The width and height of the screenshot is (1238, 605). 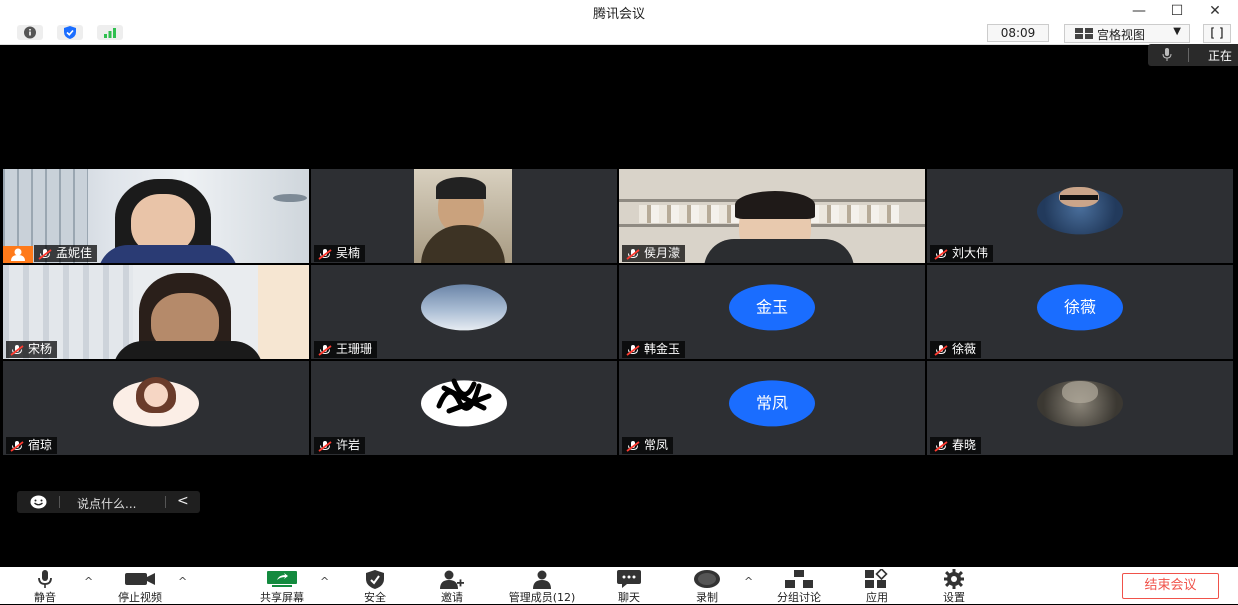 What do you see at coordinates (877, 579) in the screenshot?
I see `apps-icon` at bounding box center [877, 579].